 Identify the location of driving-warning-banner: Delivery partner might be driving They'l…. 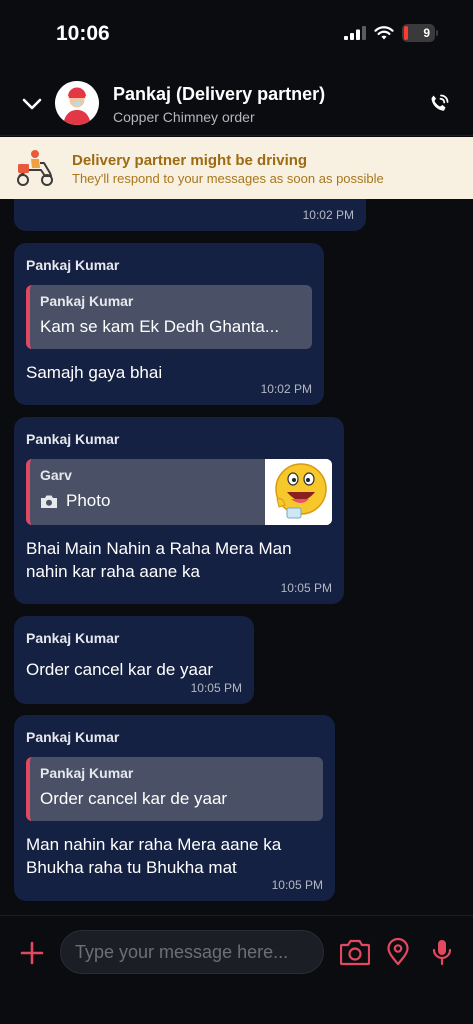
(236, 168).